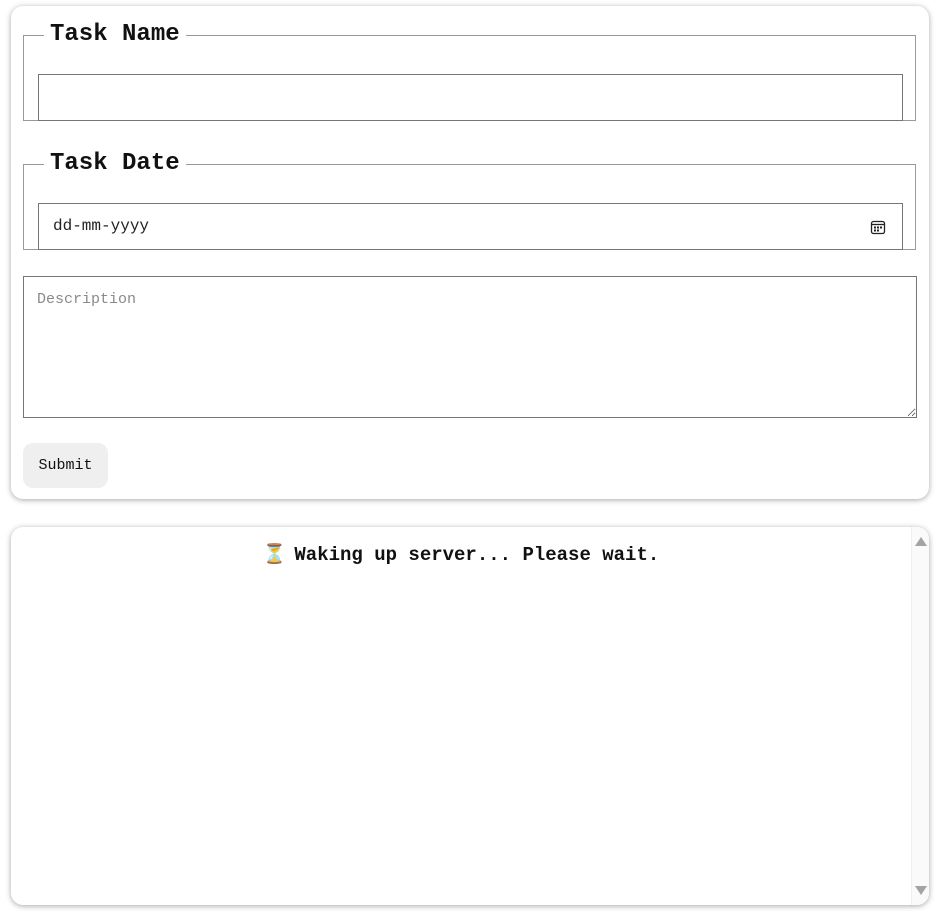  I want to click on submit-button: Submit, so click(65, 465).